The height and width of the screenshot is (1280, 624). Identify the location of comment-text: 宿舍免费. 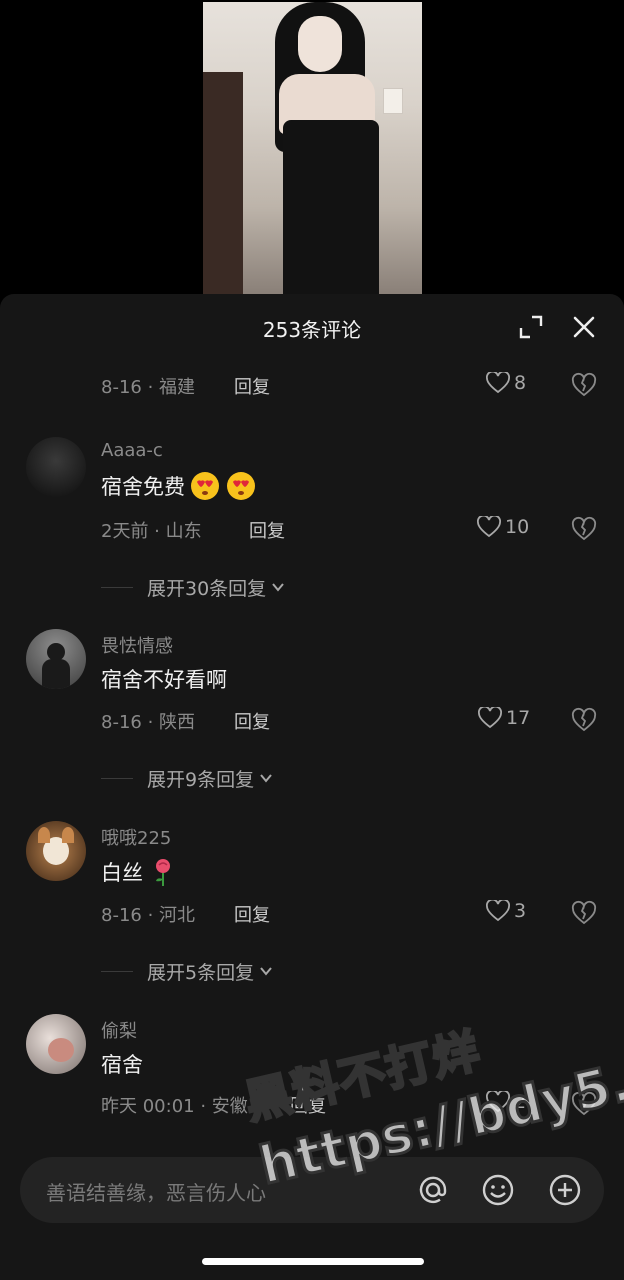
(179, 486).